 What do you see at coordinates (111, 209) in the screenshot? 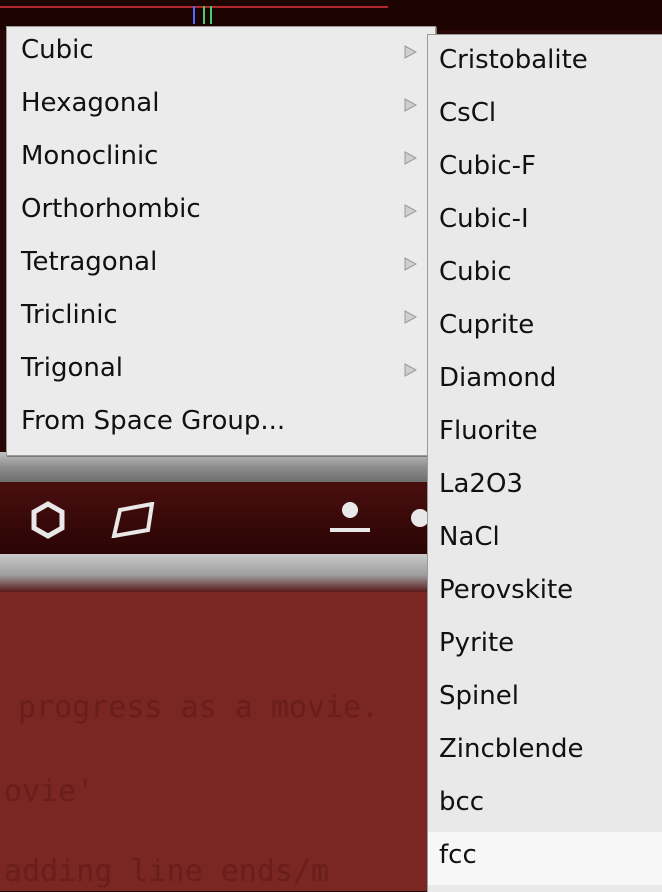
I see `menu-item-label: Orthorhombic` at bounding box center [111, 209].